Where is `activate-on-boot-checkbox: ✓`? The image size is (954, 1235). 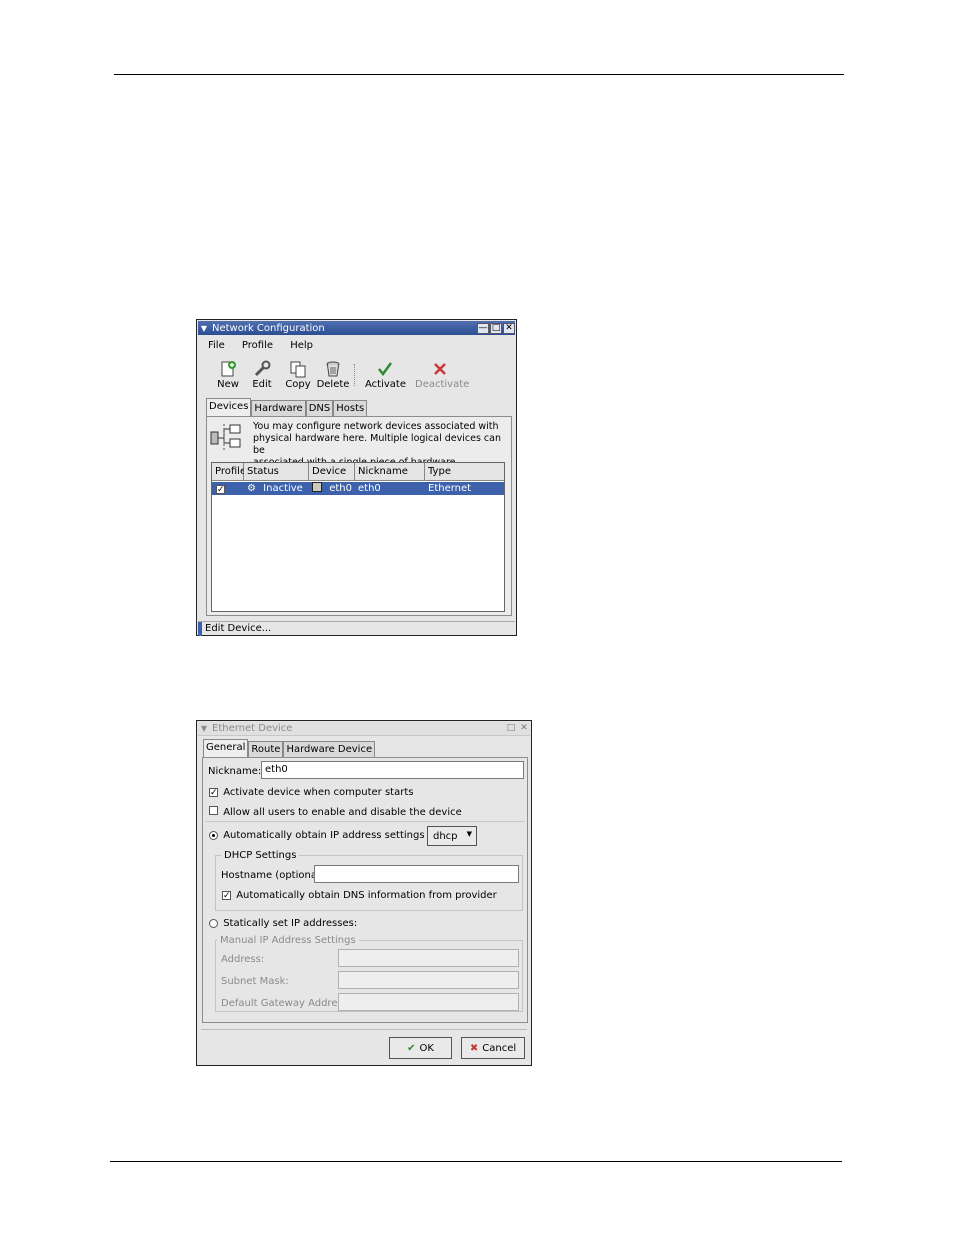
activate-on-boot-checkbox: ✓ is located at coordinates (213, 793).